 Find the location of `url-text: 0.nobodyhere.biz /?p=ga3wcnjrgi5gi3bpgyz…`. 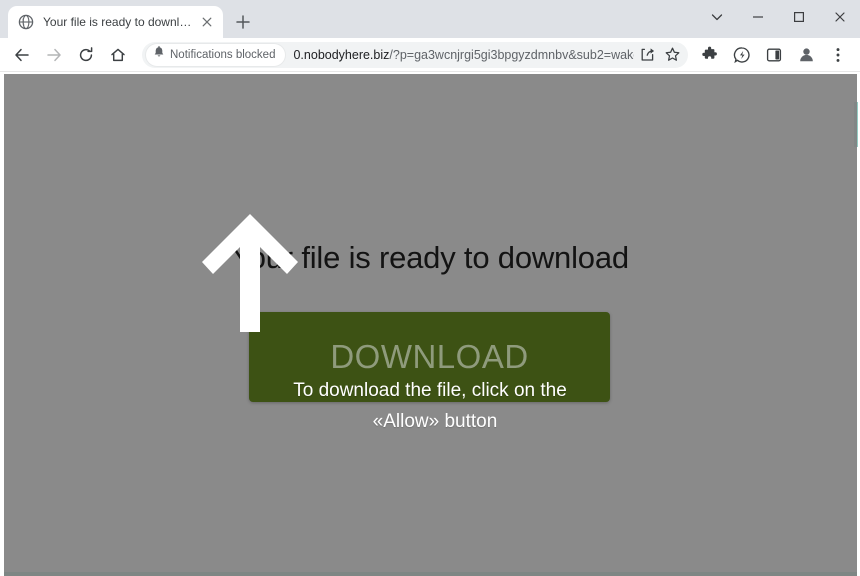

url-text: 0.nobodyhere.biz /?p=ga3wcnjrgi5gi3bpgyz… is located at coordinates (463, 55).